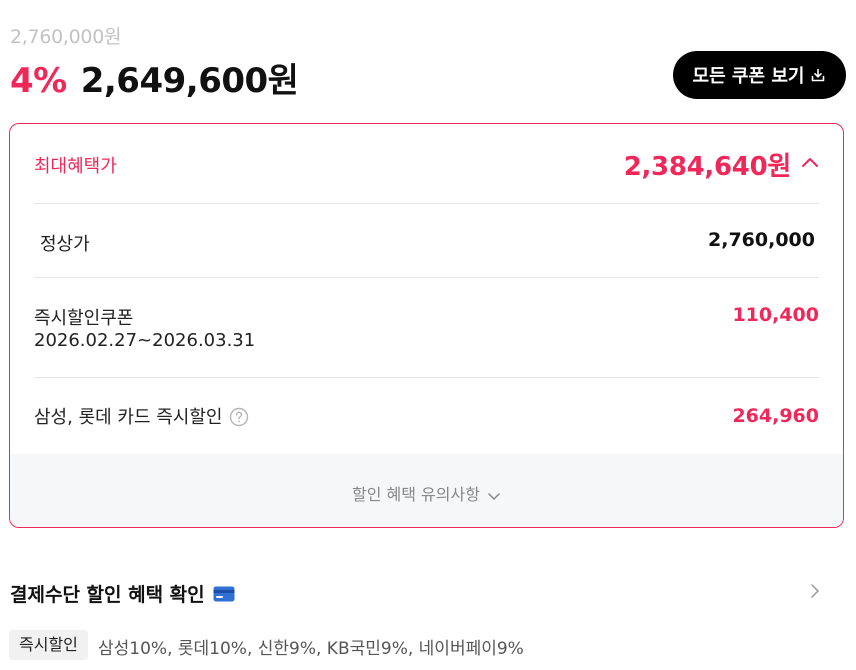 Image resolution: width=856 pixels, height=670 pixels. I want to click on download-icon, so click(818, 75).